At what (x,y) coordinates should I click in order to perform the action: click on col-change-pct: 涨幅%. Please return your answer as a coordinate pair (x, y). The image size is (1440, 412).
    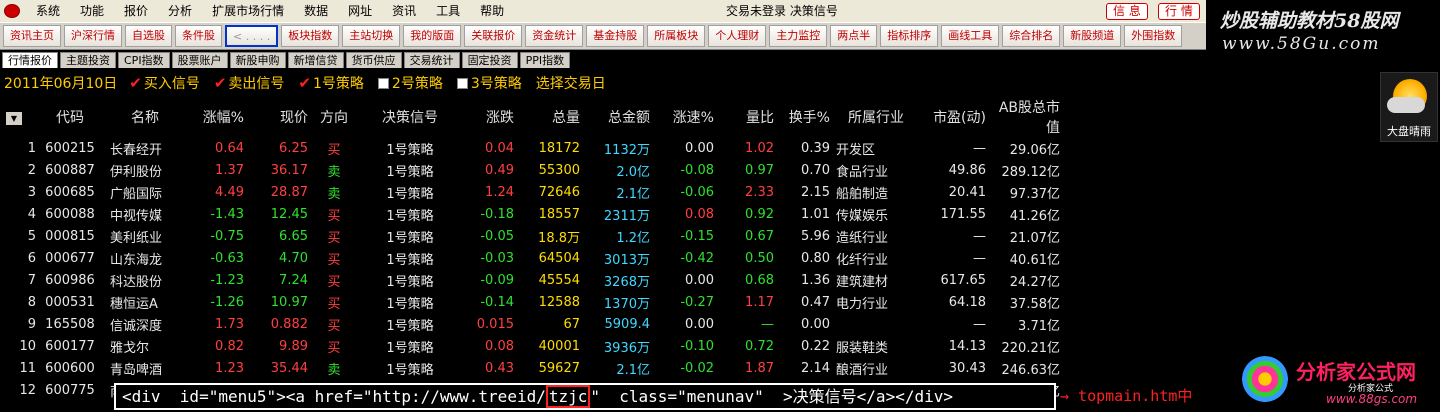
    Looking at the image, I should click on (215, 117).